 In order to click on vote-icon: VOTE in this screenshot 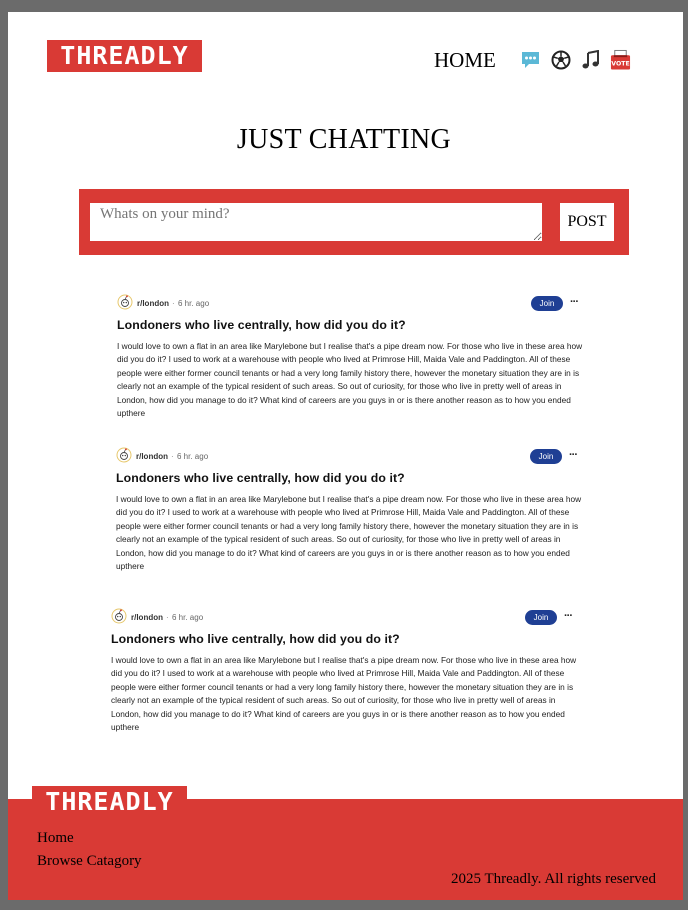, I will do `click(620, 59)`.